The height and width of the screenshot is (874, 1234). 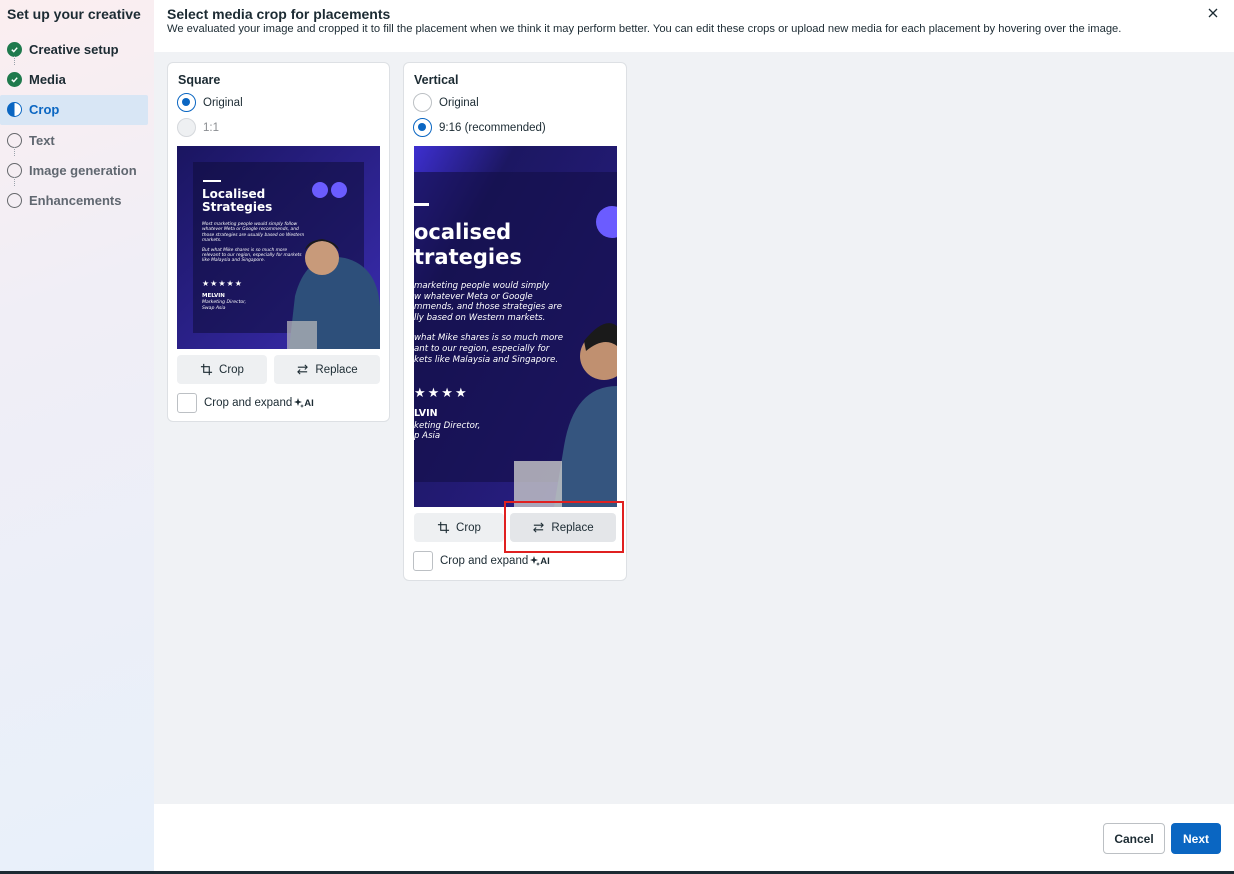 I want to click on step-media: Media, so click(x=77, y=75).